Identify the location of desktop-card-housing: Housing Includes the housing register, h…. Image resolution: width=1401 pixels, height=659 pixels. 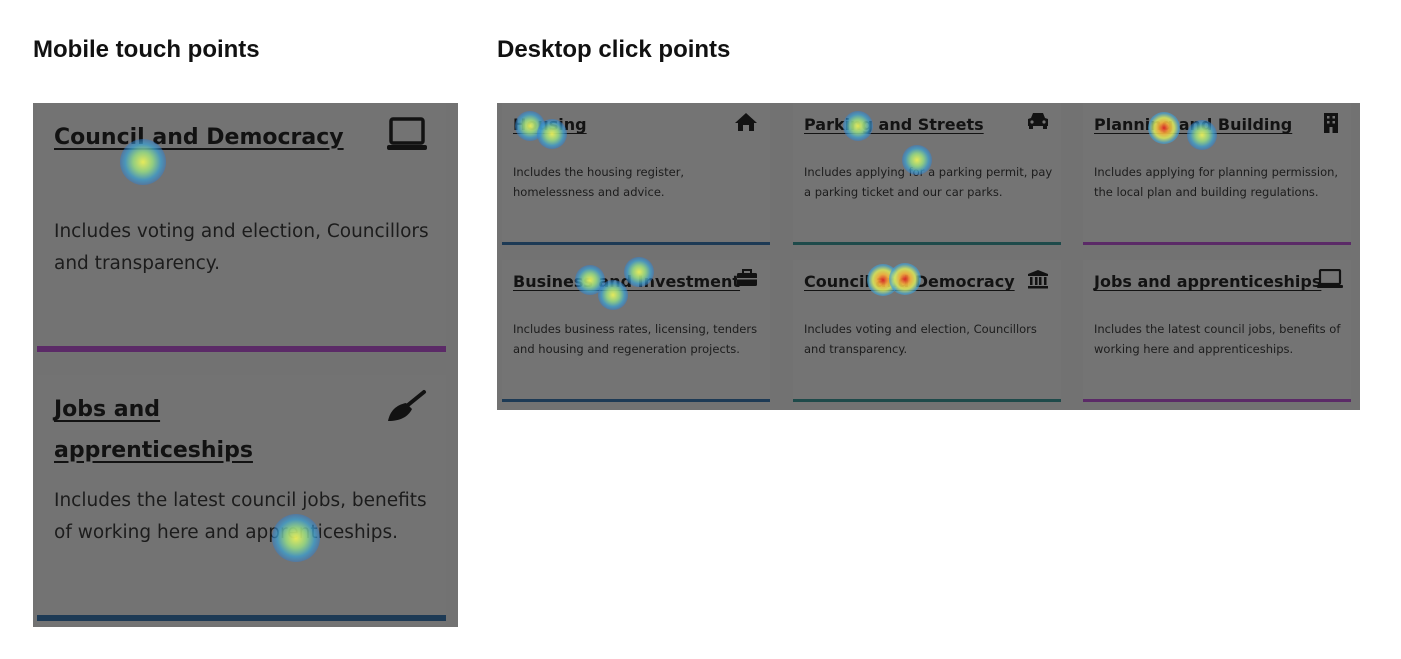
(636, 174).